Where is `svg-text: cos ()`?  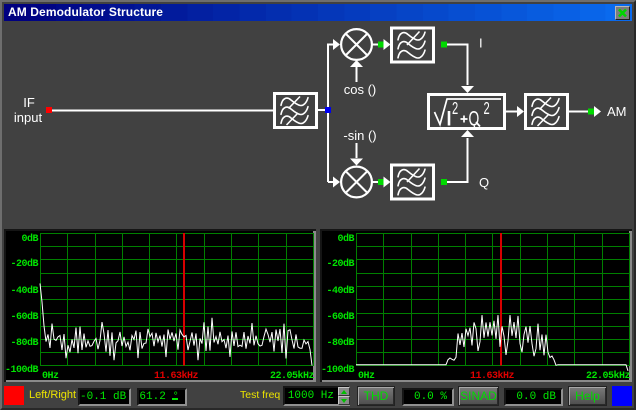
svg-text: cos () is located at coordinates (360, 89).